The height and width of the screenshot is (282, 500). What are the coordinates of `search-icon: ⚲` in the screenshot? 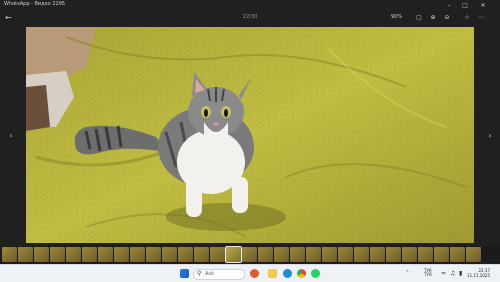 It's located at (199, 273).